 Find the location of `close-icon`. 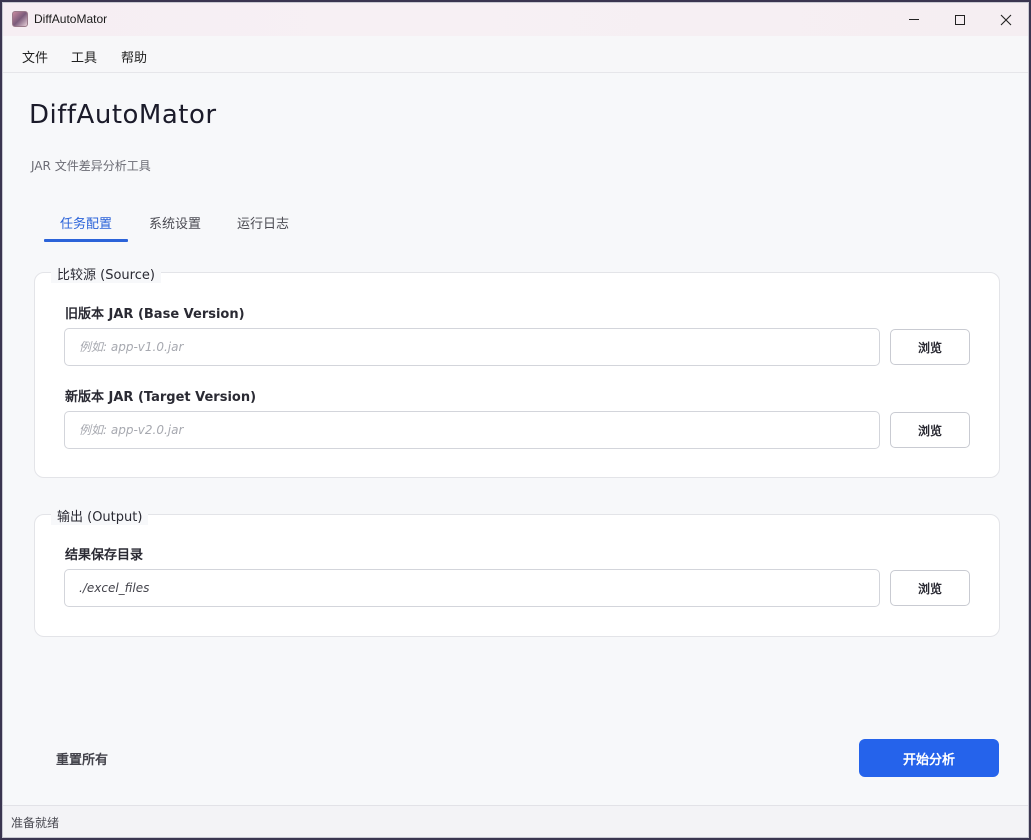

close-icon is located at coordinates (1006, 19).